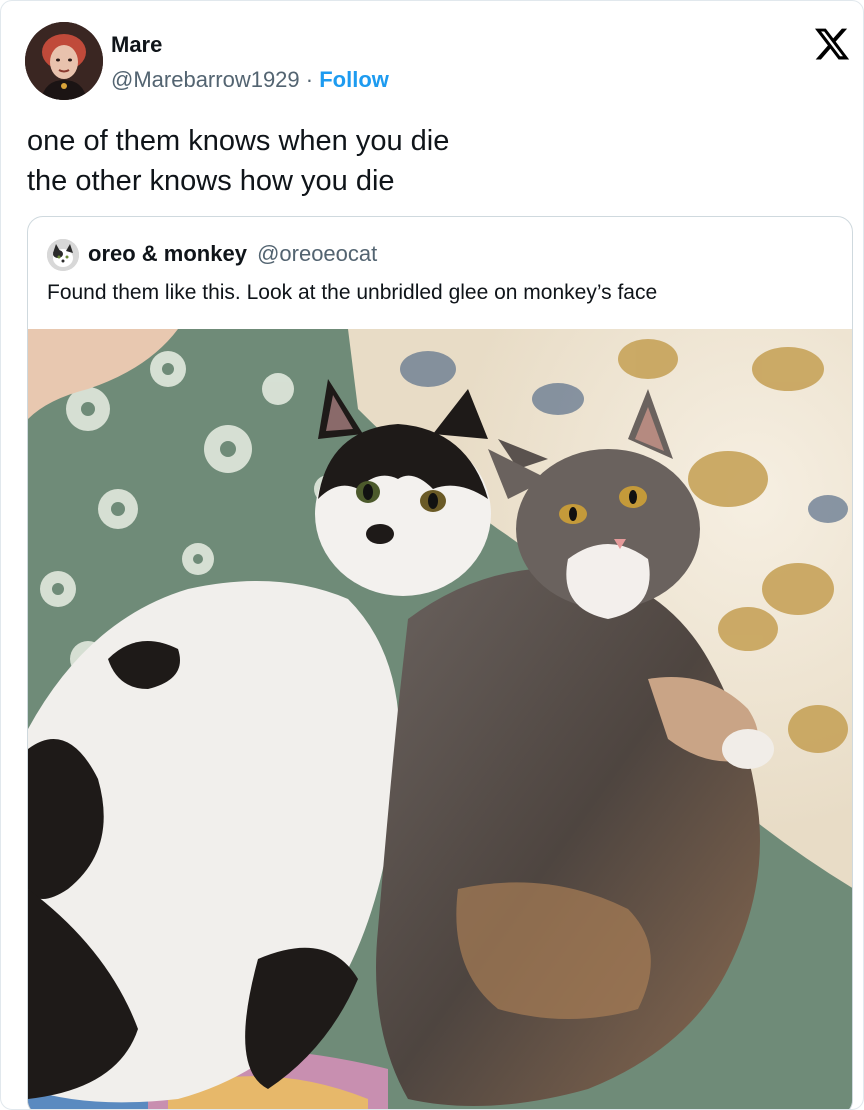  Describe the element at coordinates (64, 61) in the screenshot. I see `author-avatar` at that location.